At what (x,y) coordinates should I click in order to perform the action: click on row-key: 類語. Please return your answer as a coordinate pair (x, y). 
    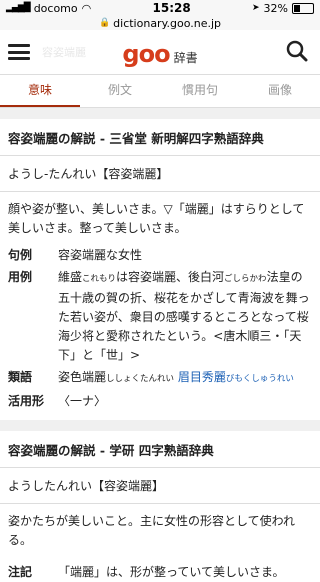
    Looking at the image, I should click on (20, 377).